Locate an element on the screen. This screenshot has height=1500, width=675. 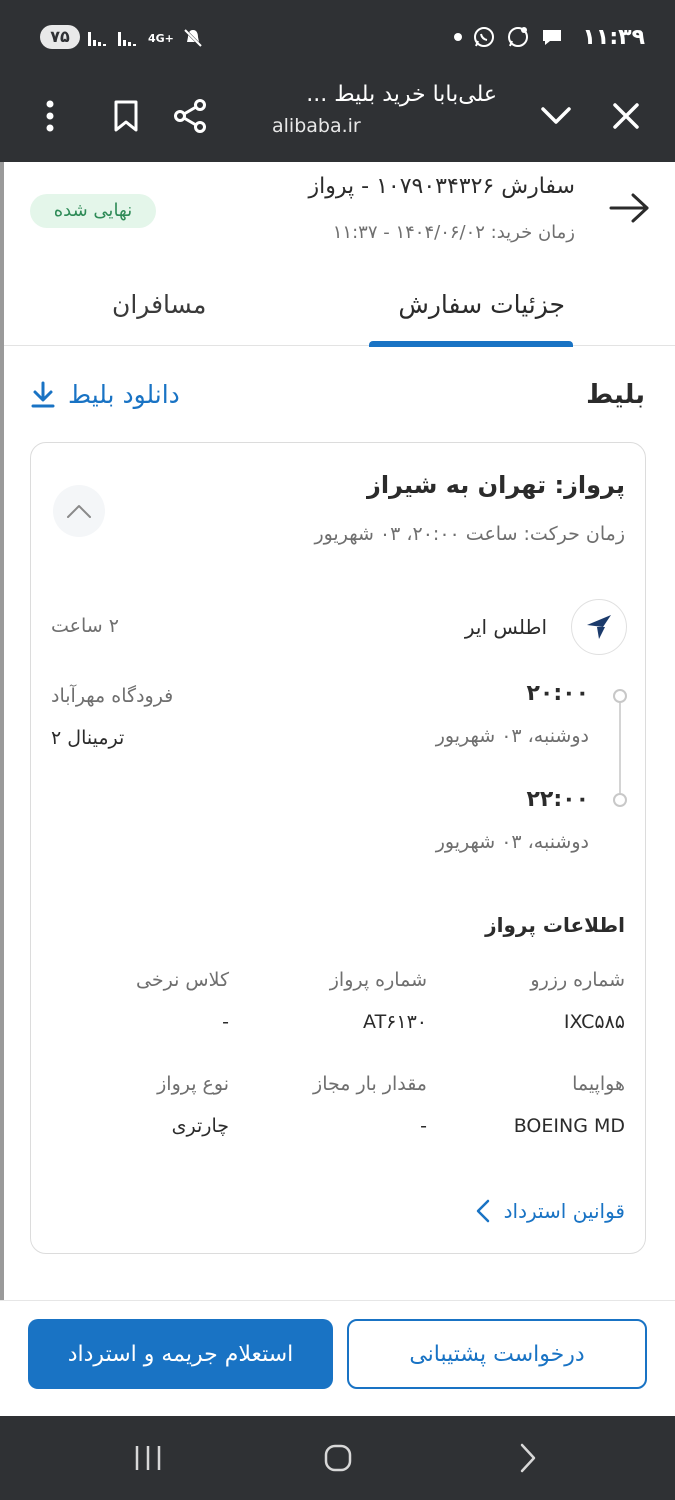
expand-button is located at coordinates (556, 116).